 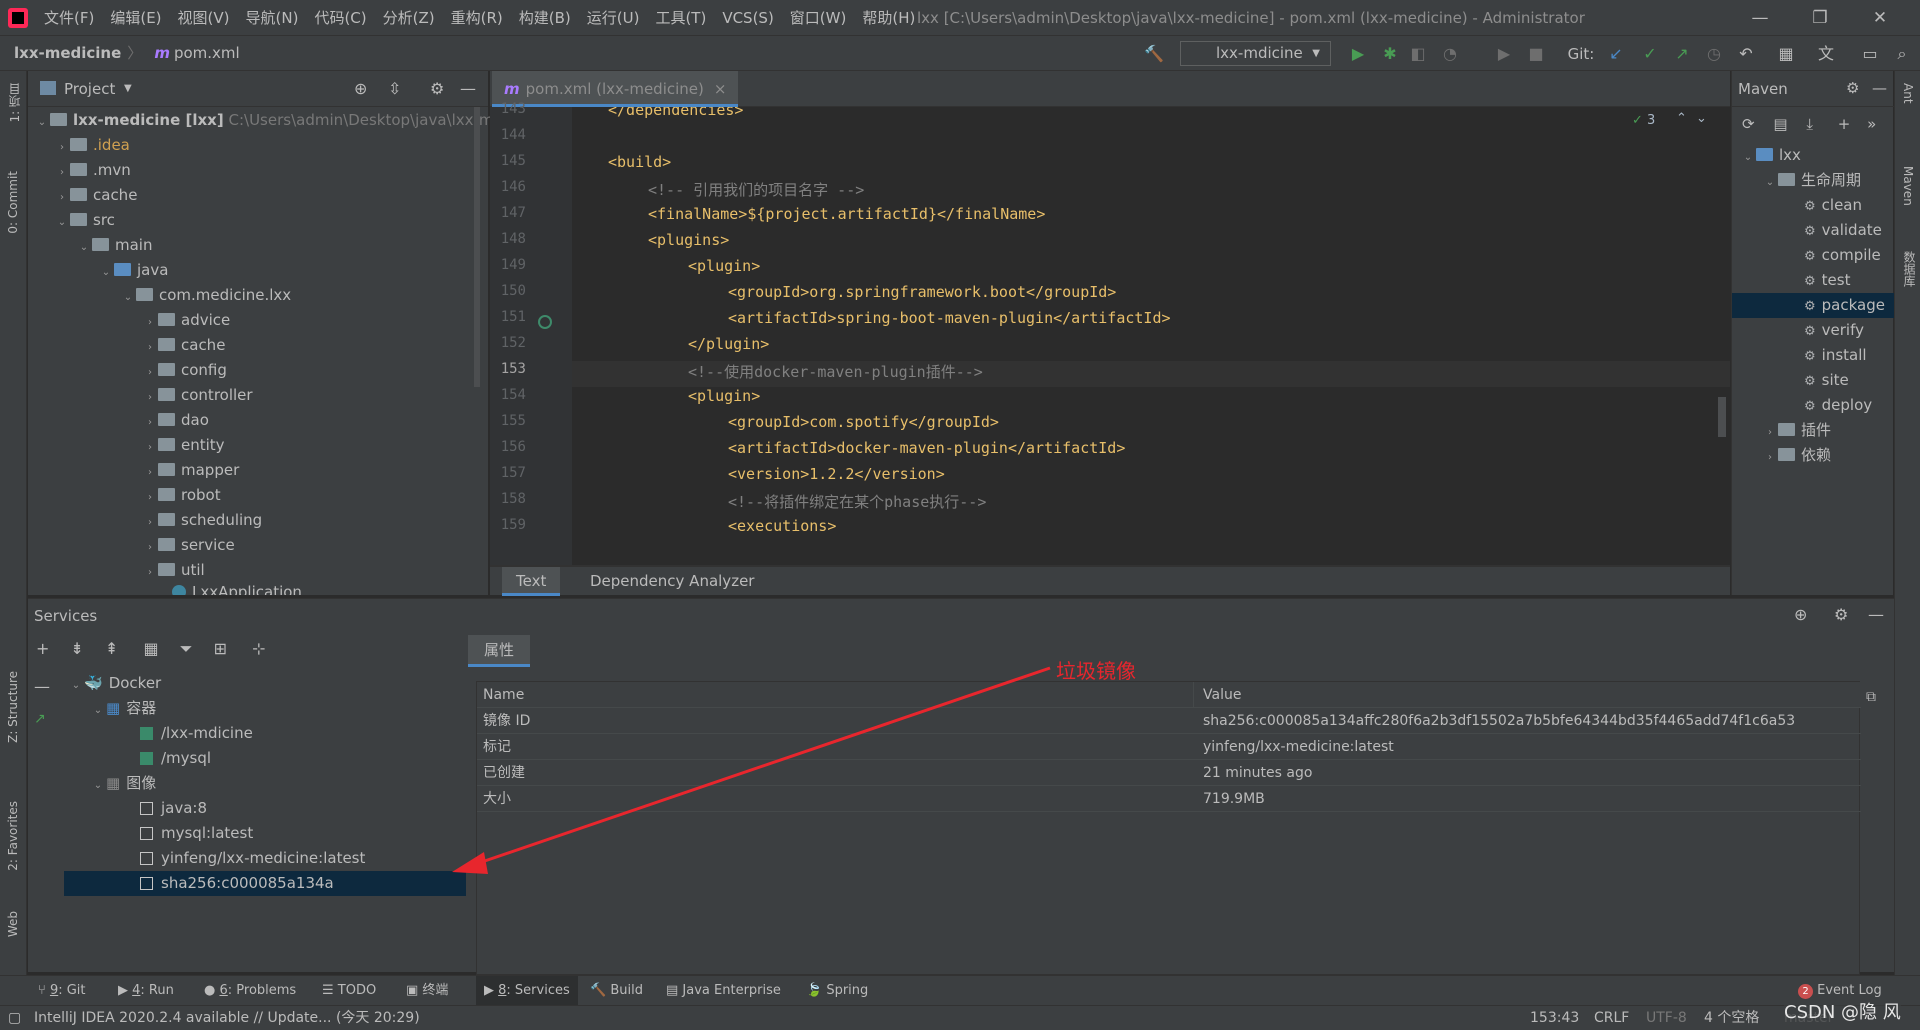 What do you see at coordinates (146, 991) in the screenshot?
I see `tab-run: ▶ 4: Run` at bounding box center [146, 991].